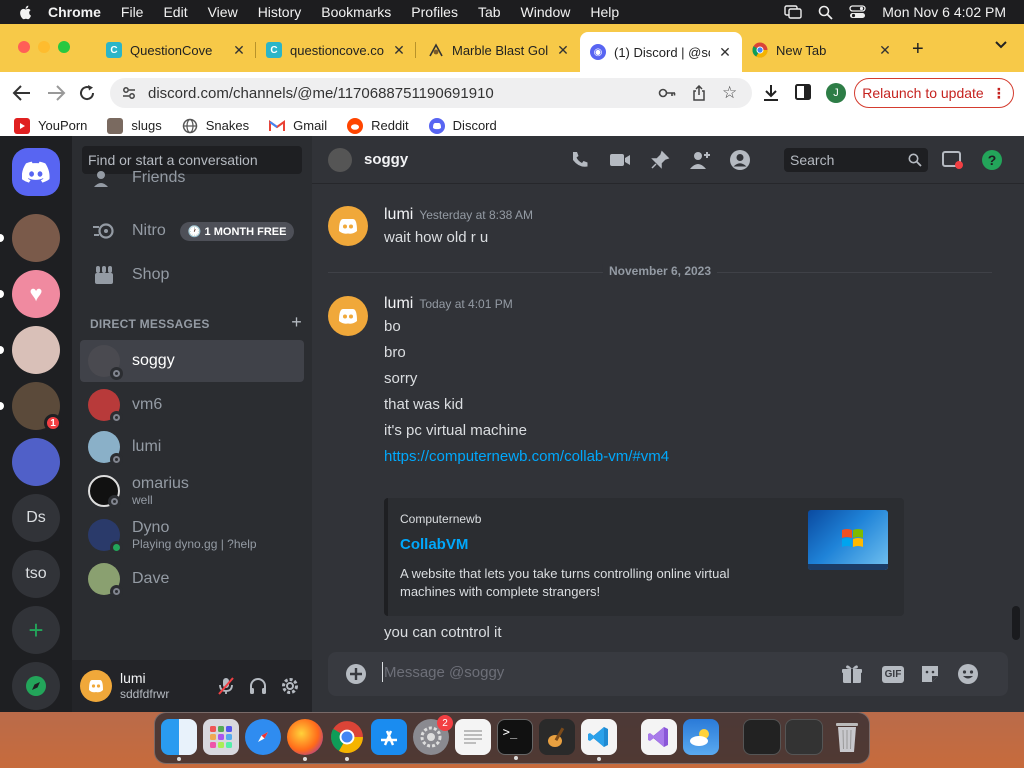 The height and width of the screenshot is (768, 1024). I want to click on tab-search-chevron-icon, so click(1001, 45).